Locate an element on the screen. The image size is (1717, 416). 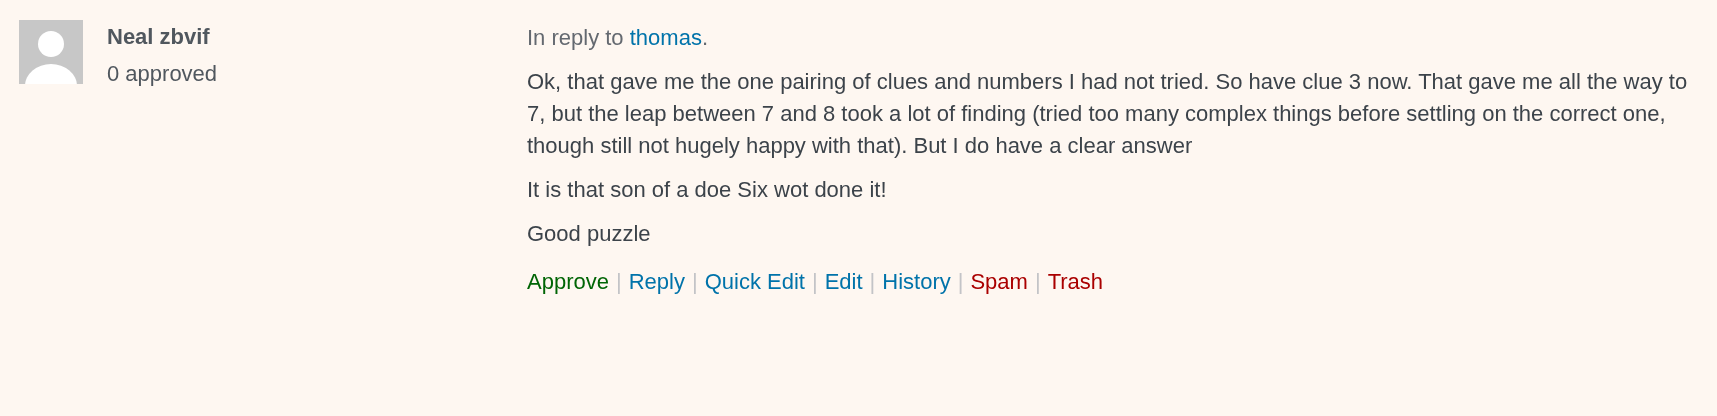
author-link: thomas is located at coordinates (665, 37).